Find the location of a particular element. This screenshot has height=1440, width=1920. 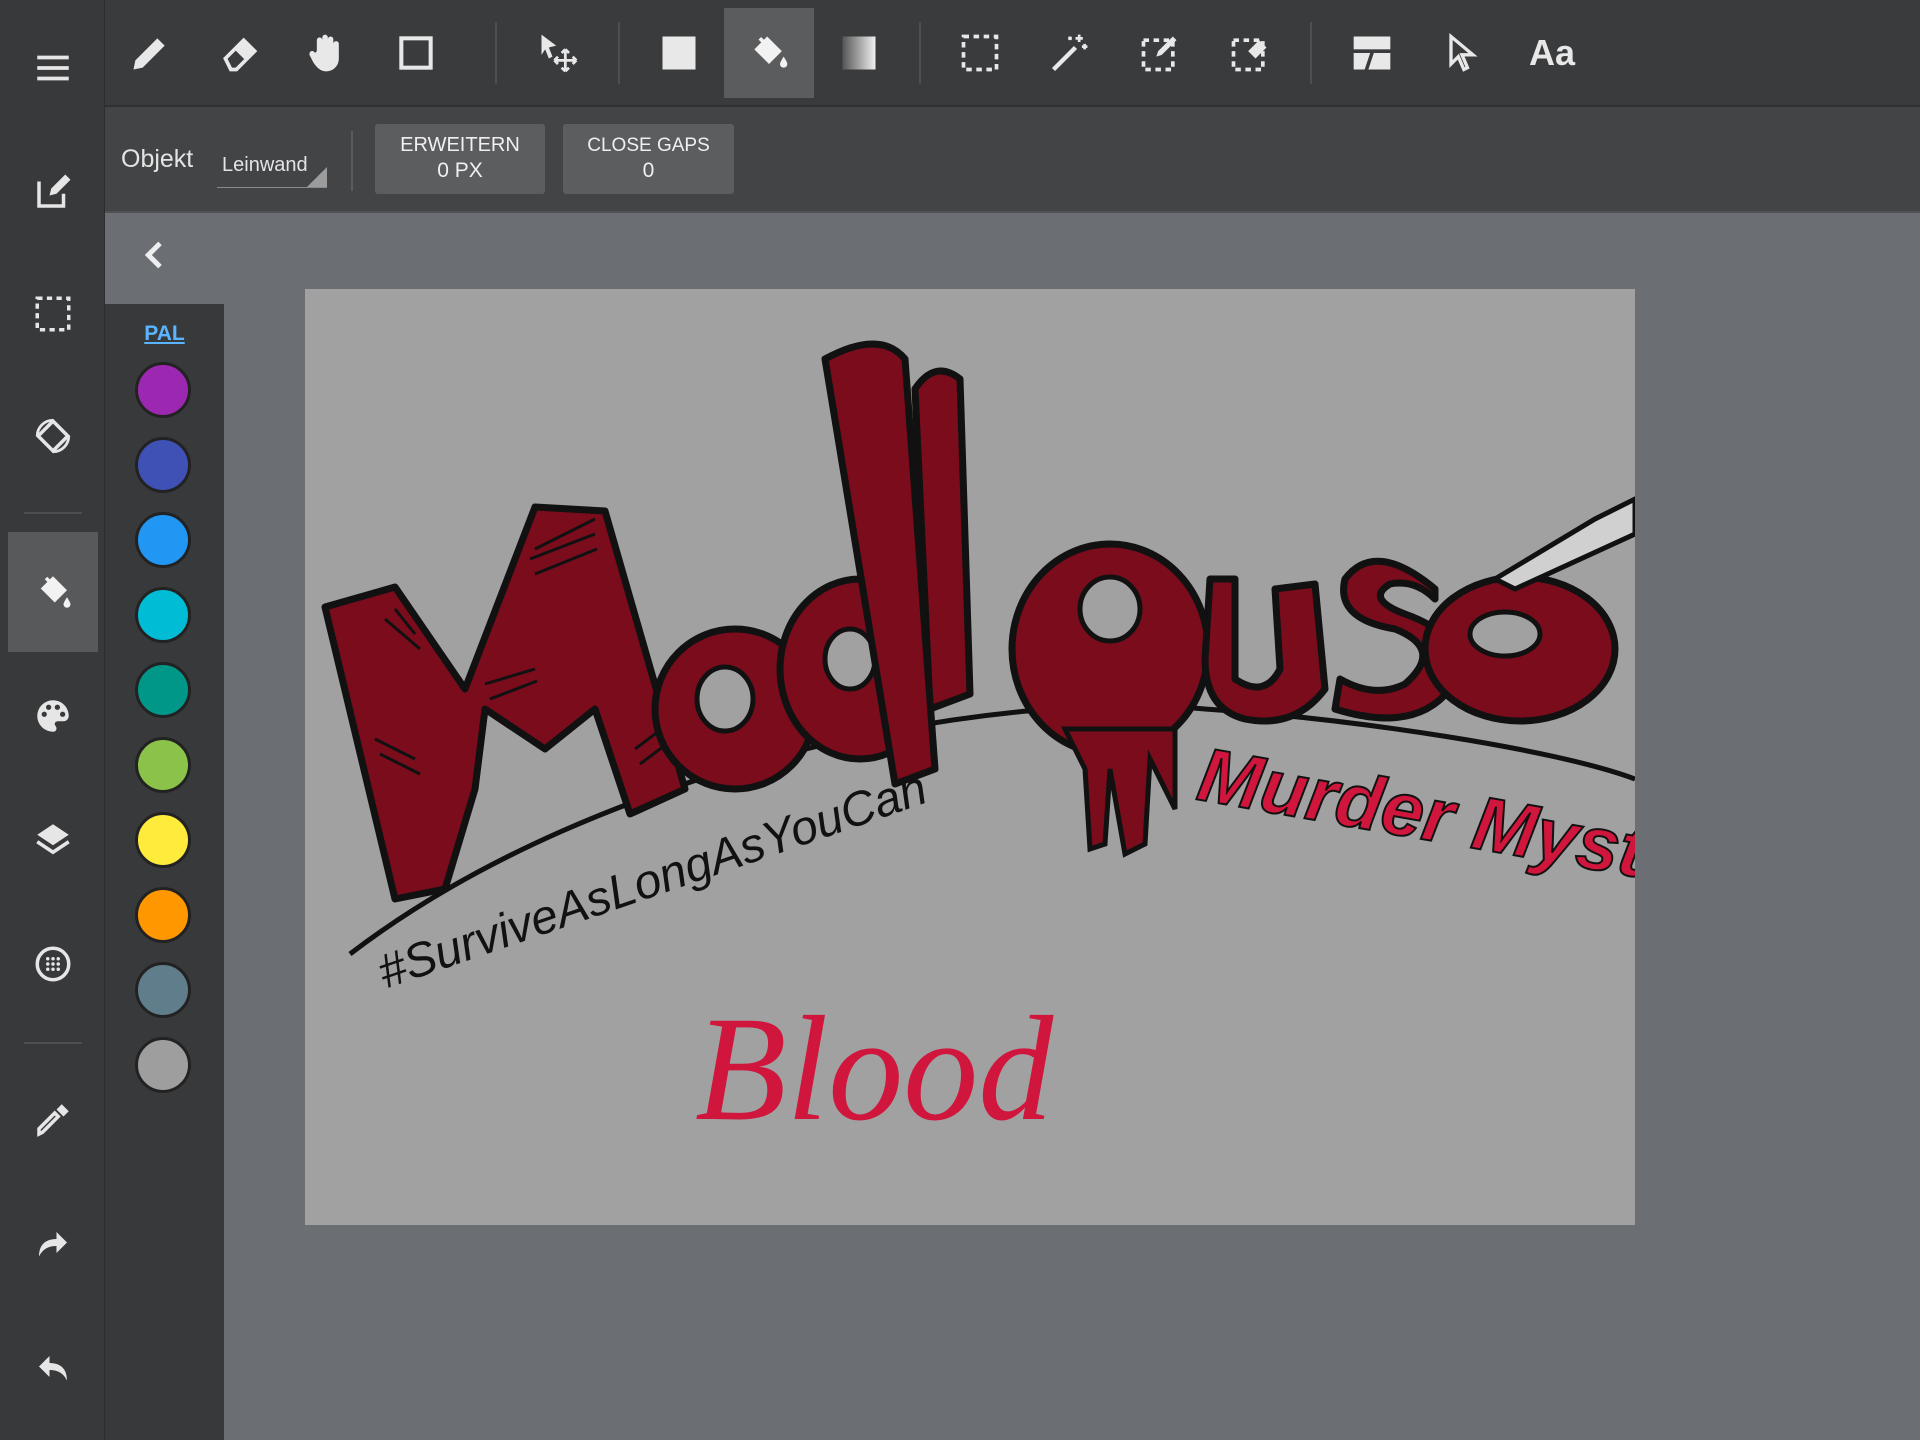

color-palette-panel: PAL is located at coordinates (164, 872).